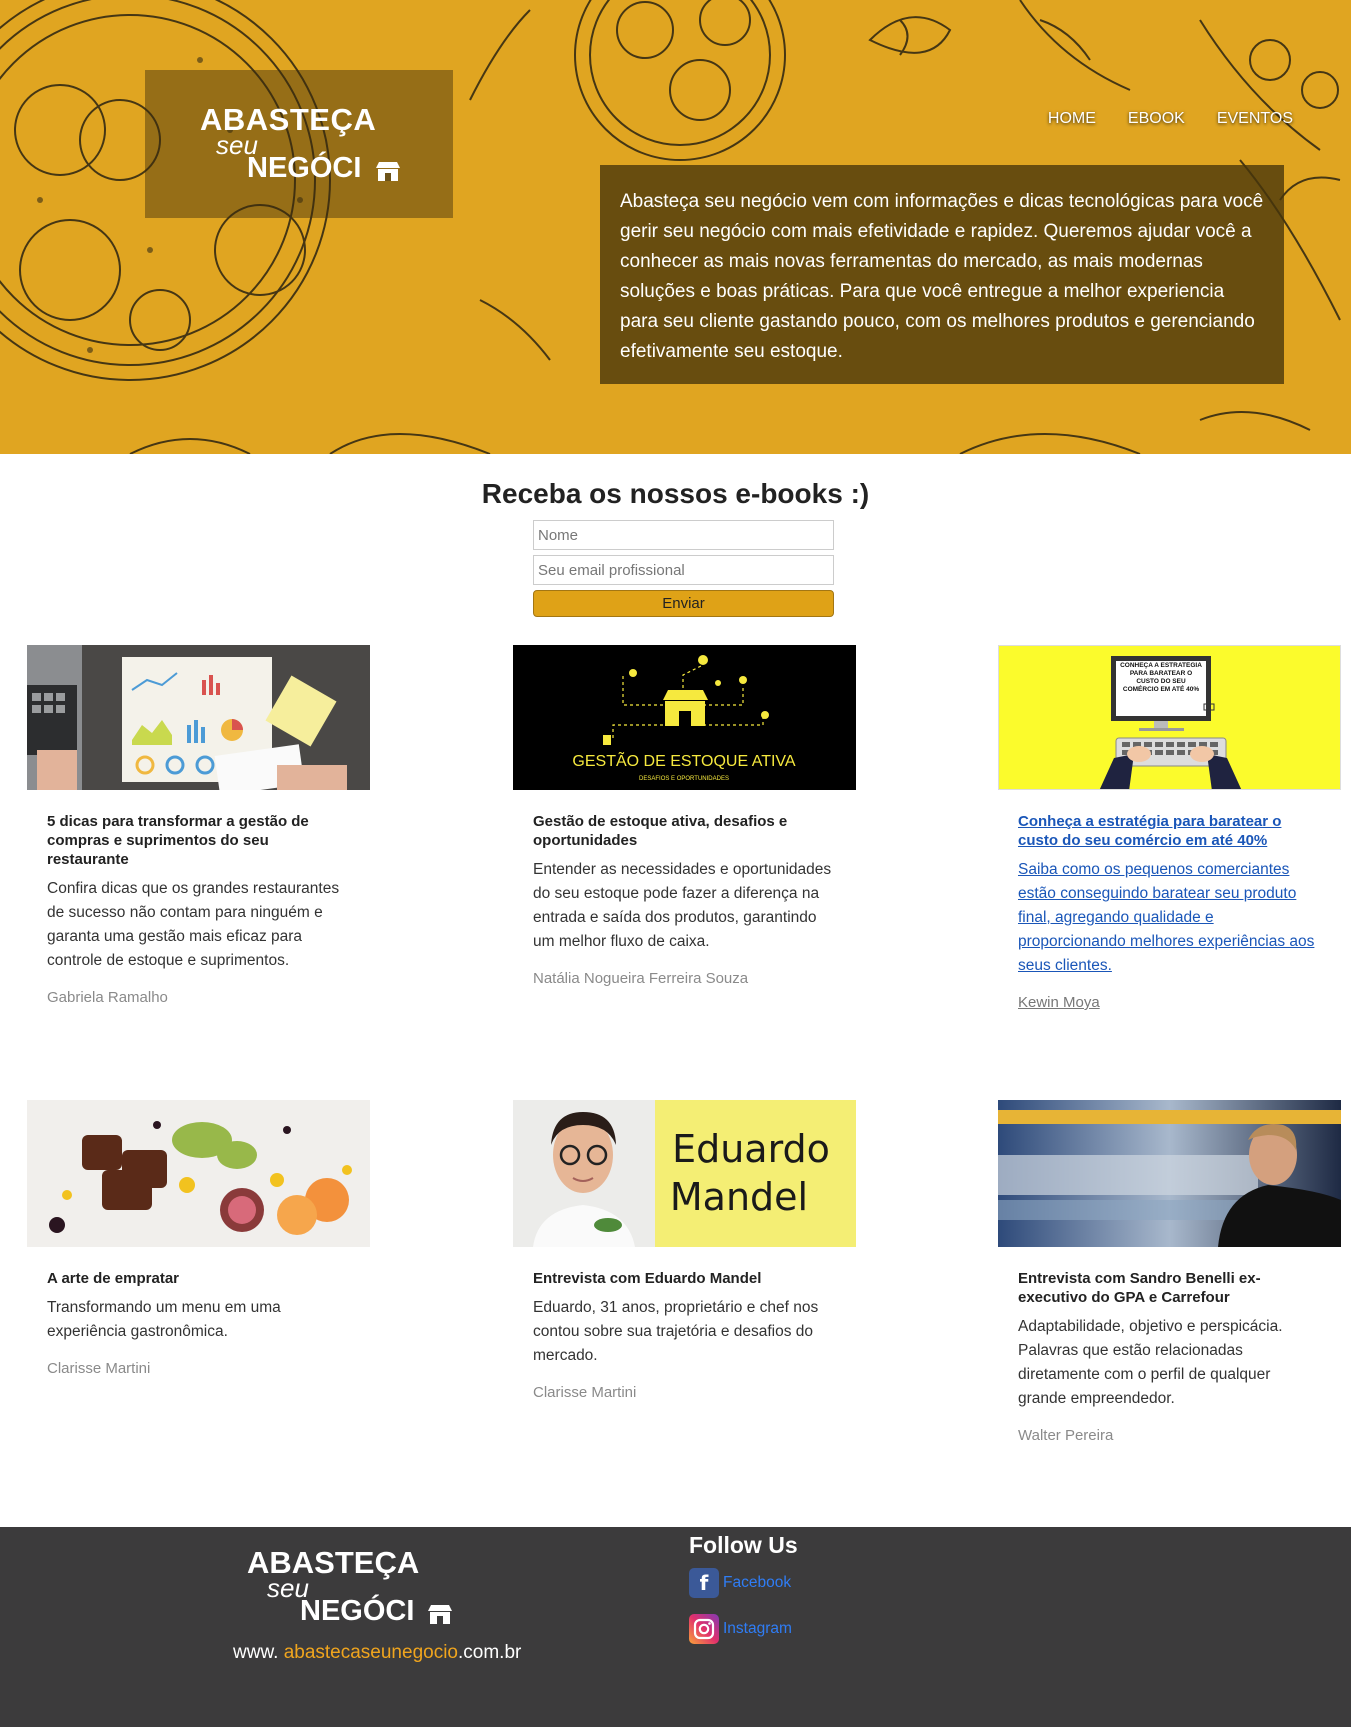  Describe the element at coordinates (739, 1197) in the screenshot. I see `chef-name-last: Mandel` at that location.